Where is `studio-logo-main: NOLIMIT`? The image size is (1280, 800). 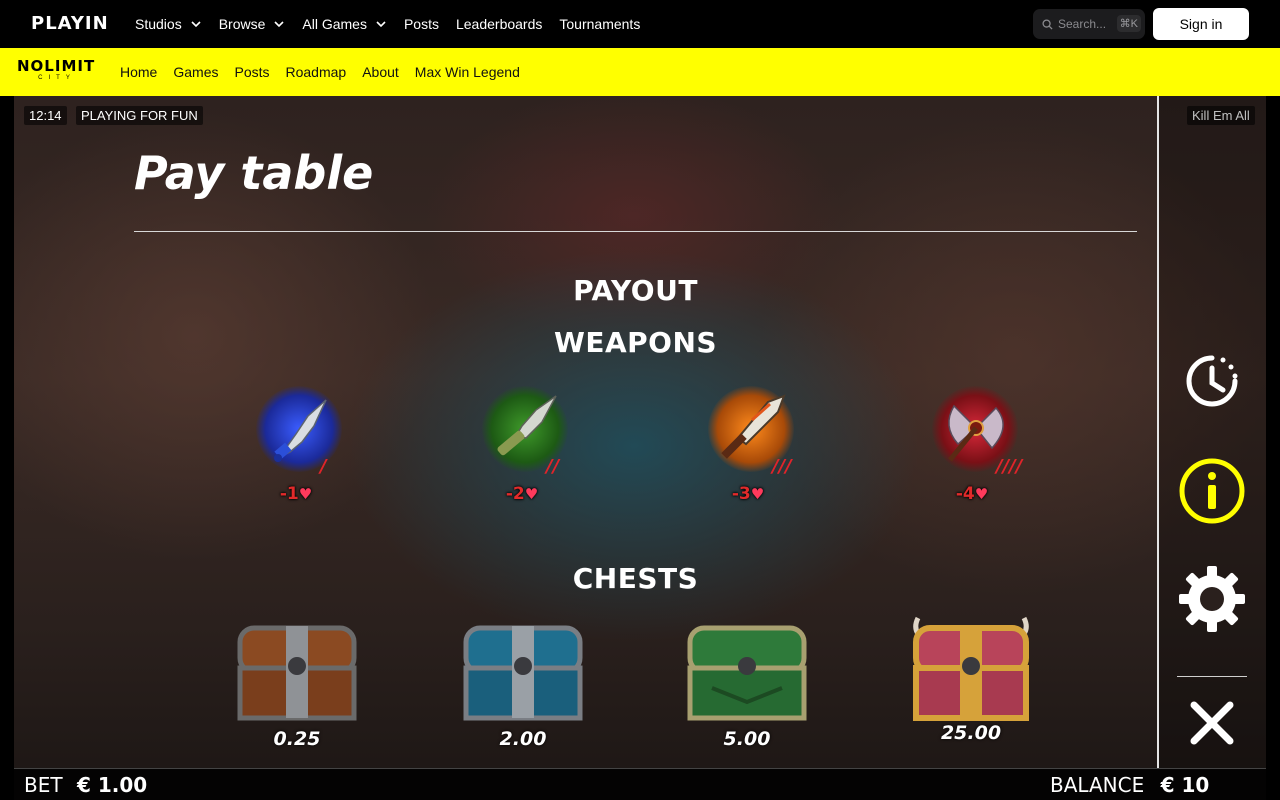 studio-logo-main: NOLIMIT is located at coordinates (56, 66).